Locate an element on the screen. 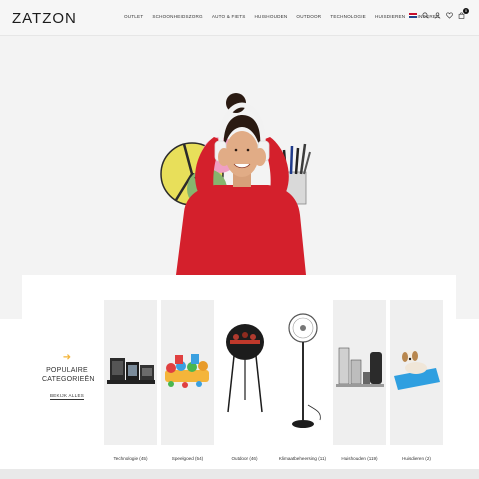 This screenshot has height=479, width=479. category-card-klimaatbeheersing is located at coordinates (302, 372).